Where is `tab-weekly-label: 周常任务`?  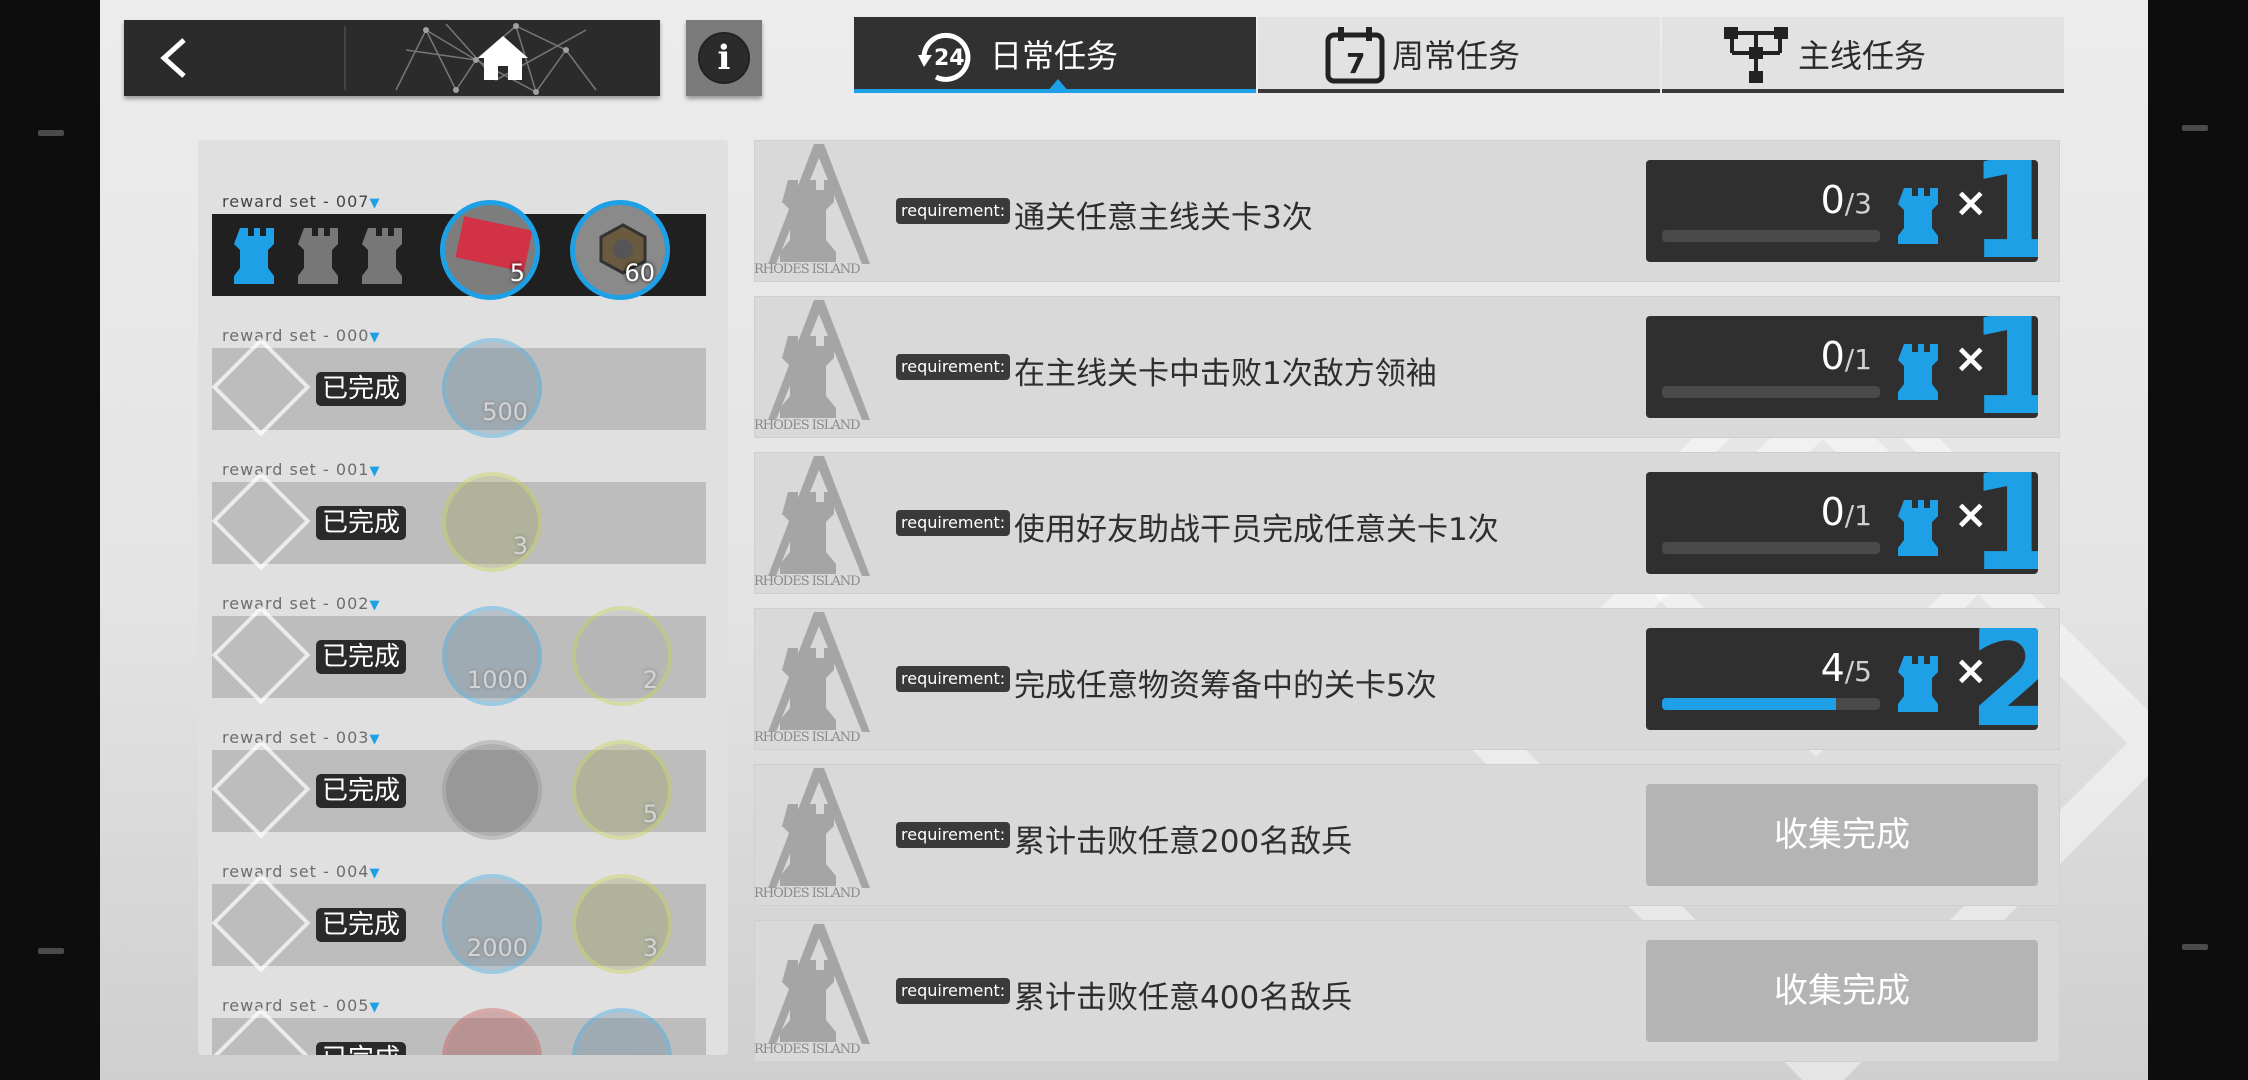
tab-weekly-label: 周常任务 is located at coordinates (1456, 56).